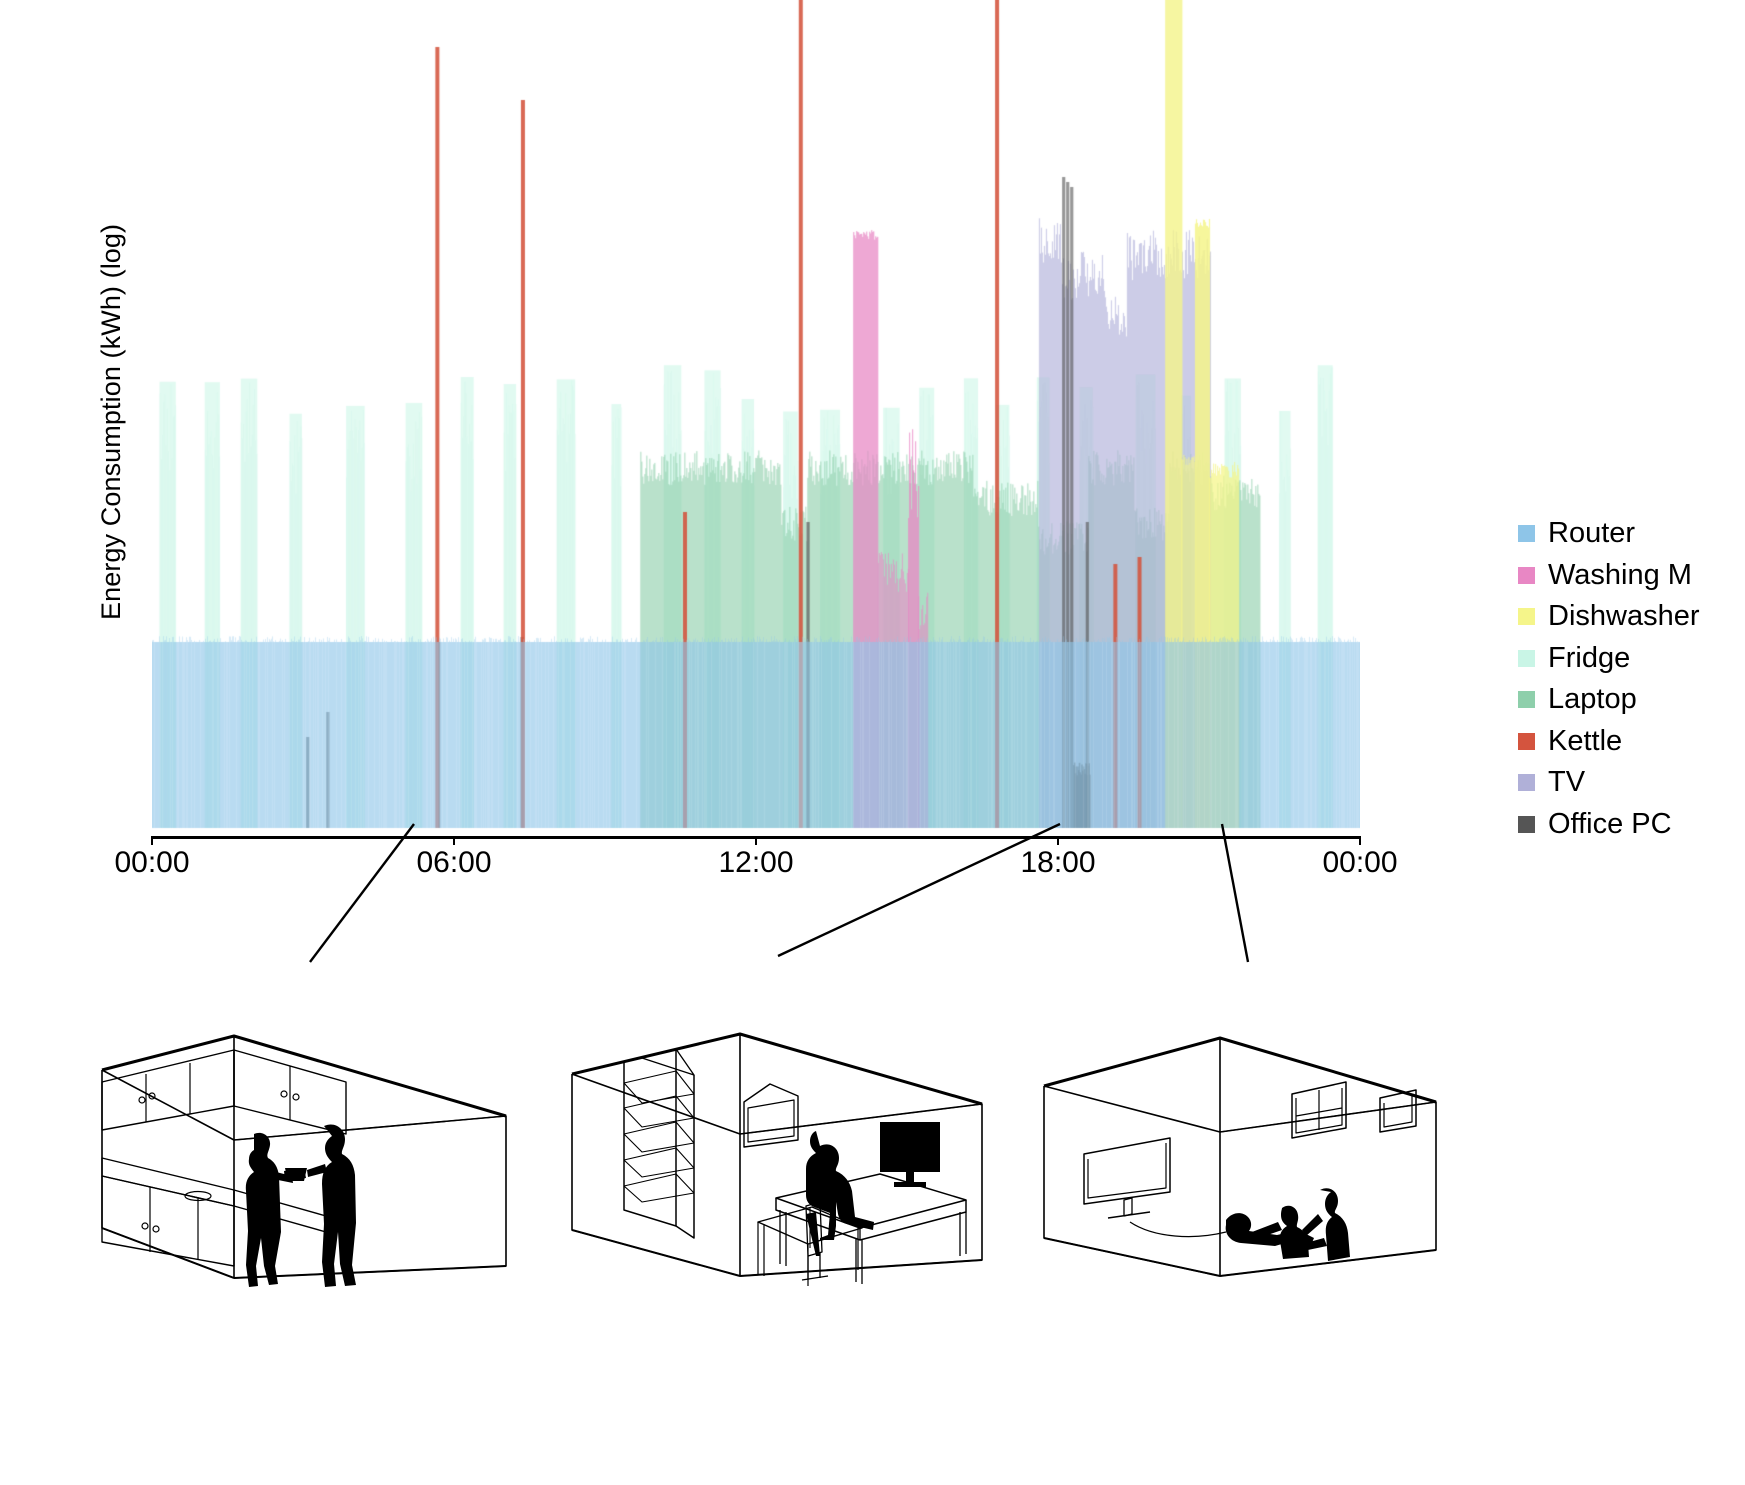  I want to click on legend-item-laptop: Laptop, so click(1631, 700).